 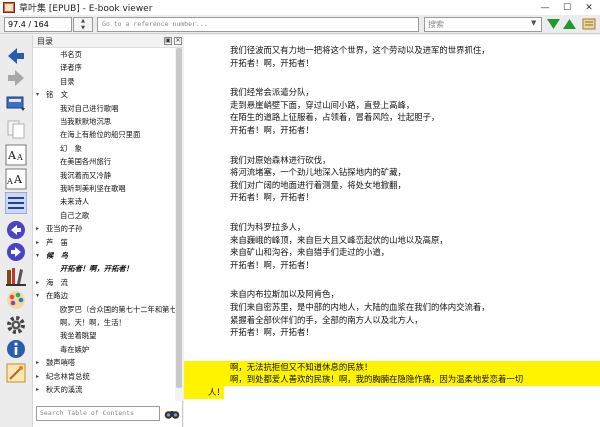 I want to click on toc-header: 目录 ▣ ✕, so click(x=108, y=41).